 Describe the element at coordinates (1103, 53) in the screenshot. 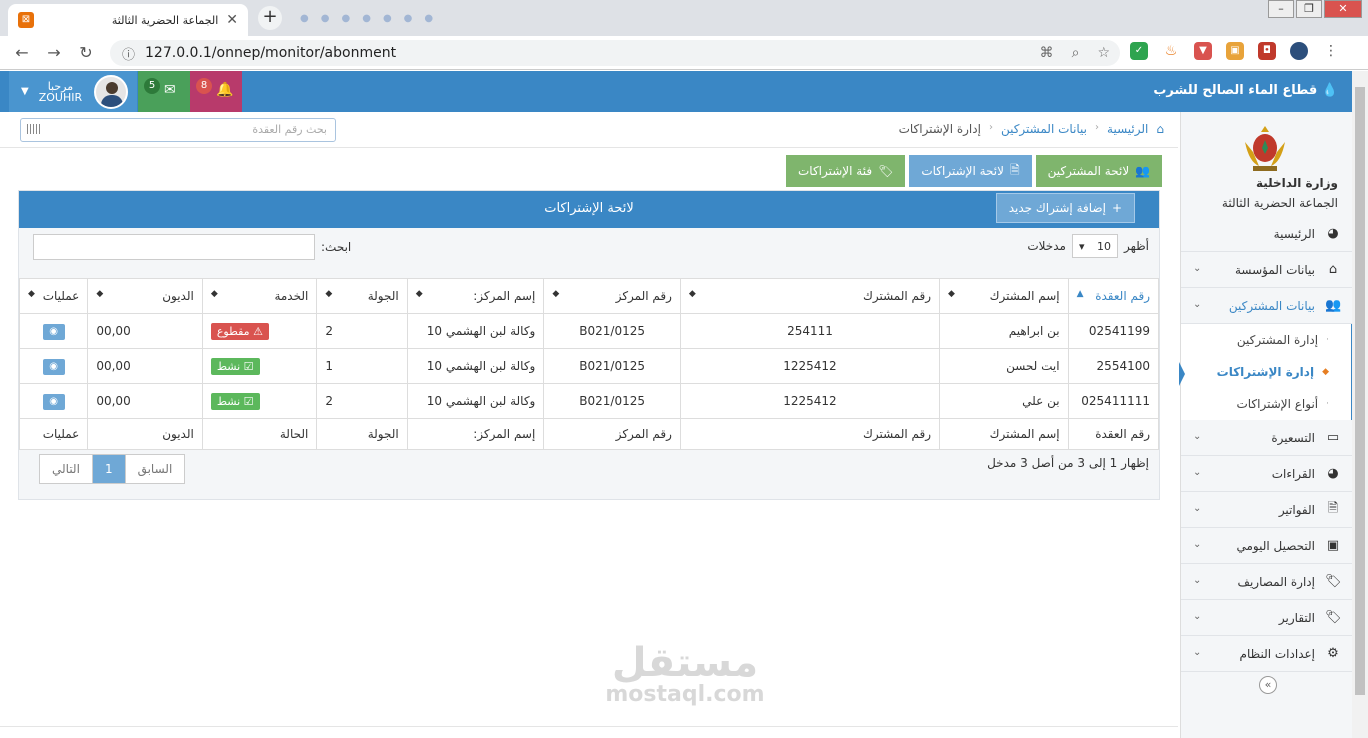

I see `bookmark-star-icon: ☆` at that location.